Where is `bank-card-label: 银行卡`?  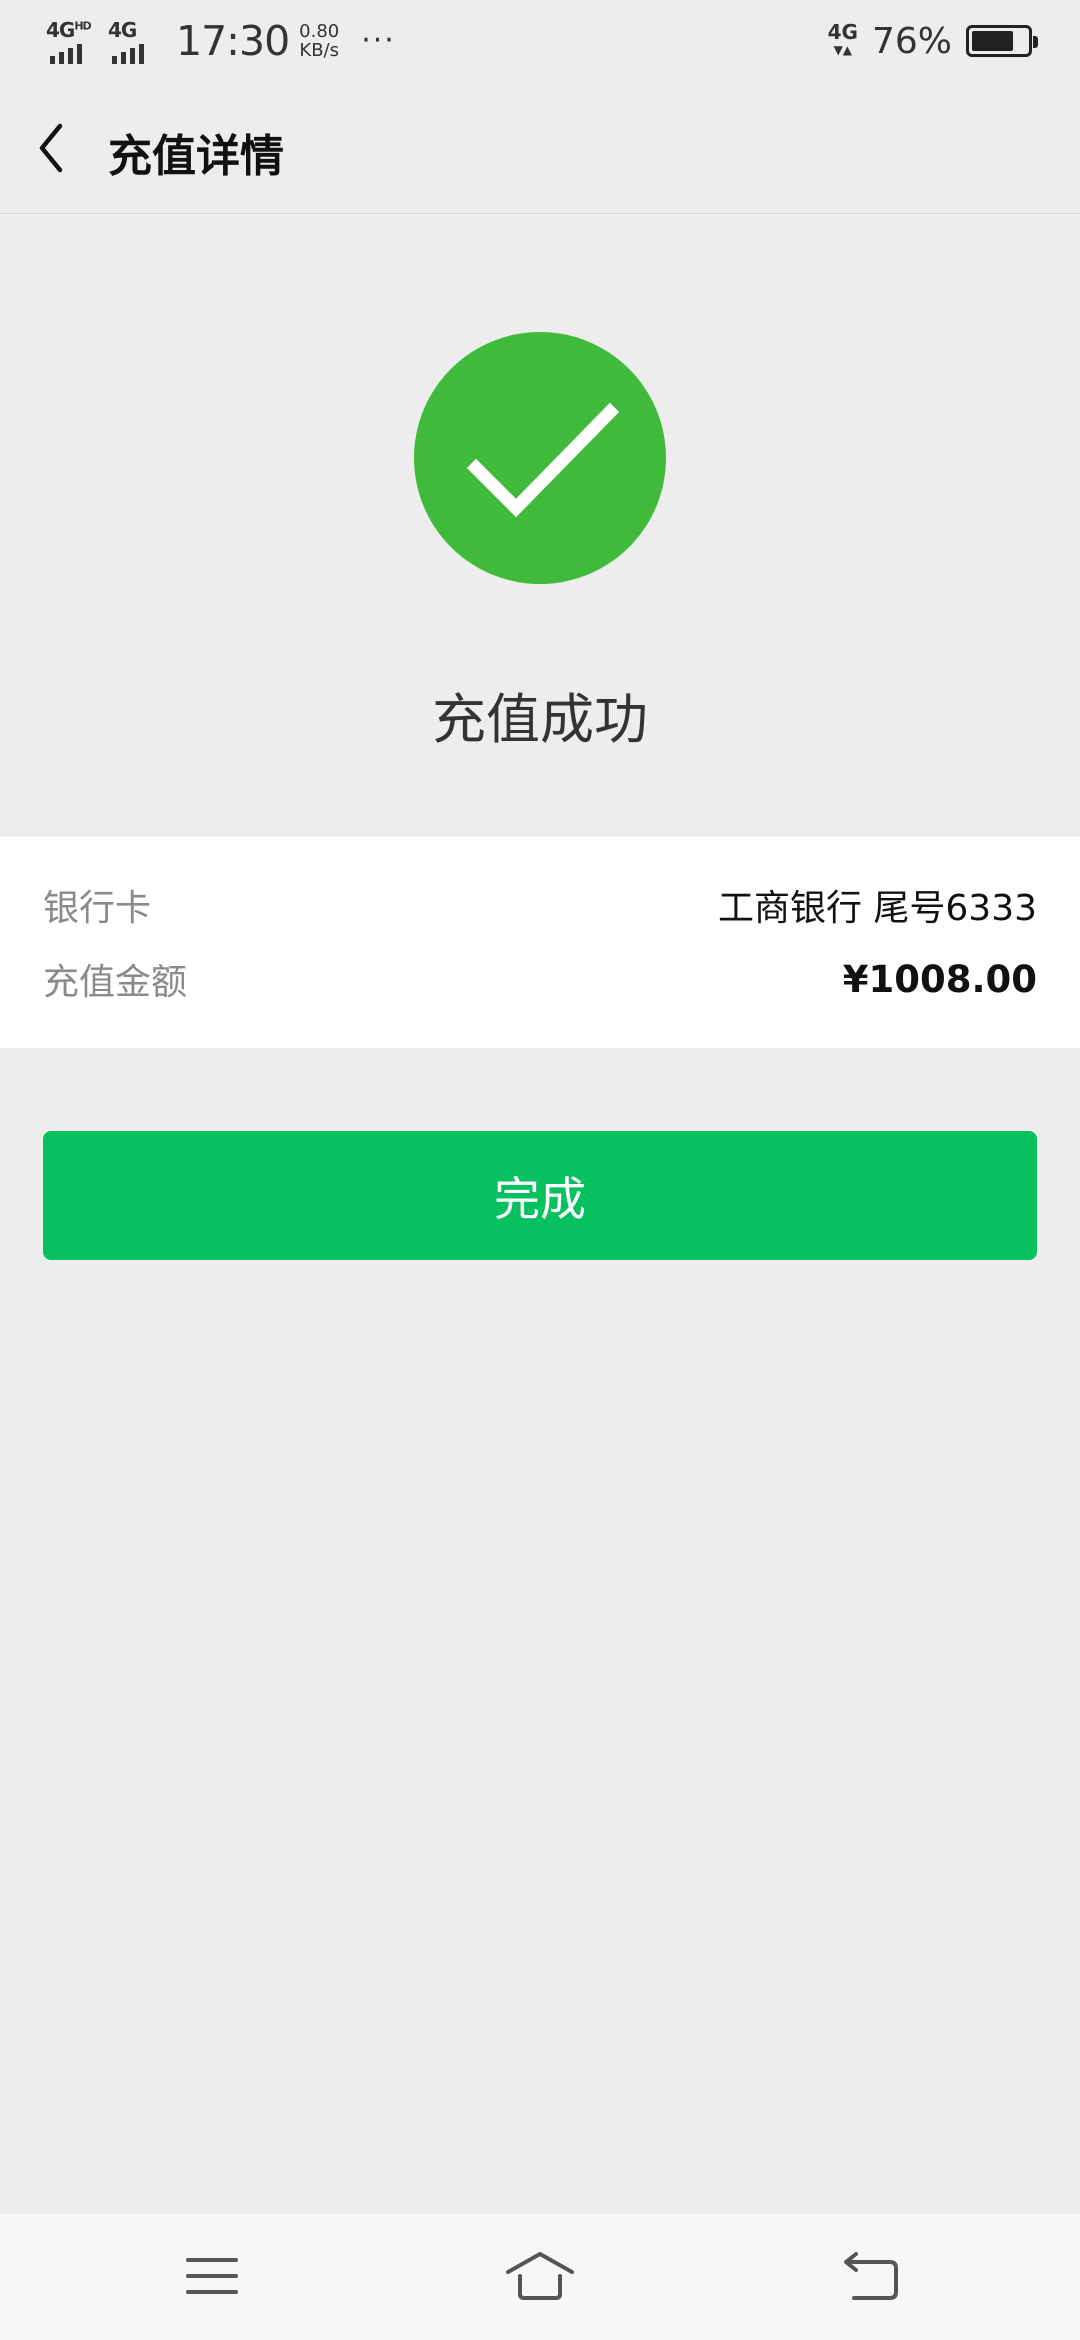 bank-card-label: 银行卡 is located at coordinates (97, 908).